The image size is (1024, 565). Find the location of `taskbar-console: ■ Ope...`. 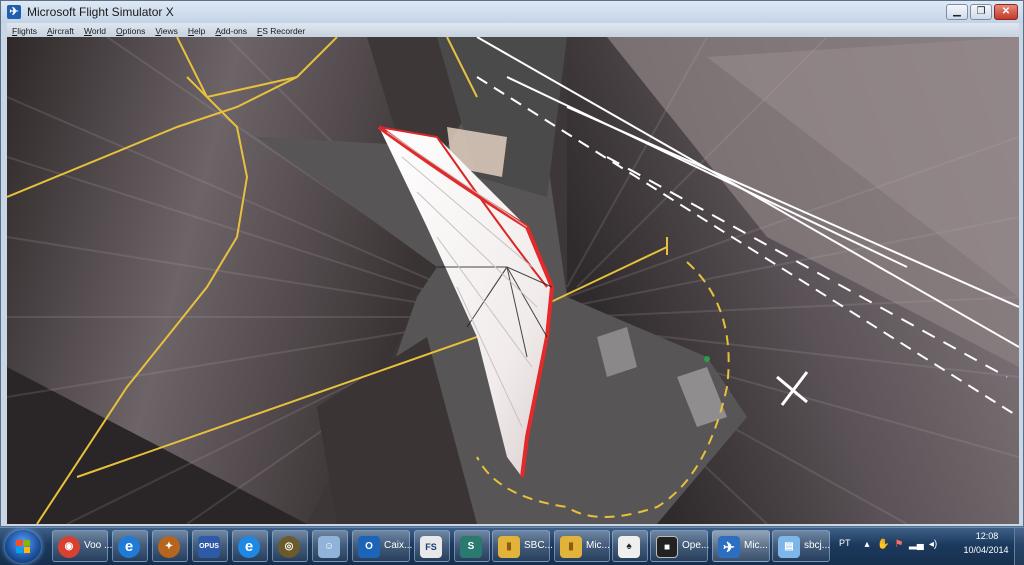

taskbar-console: ■ Ope... is located at coordinates (680, 546).